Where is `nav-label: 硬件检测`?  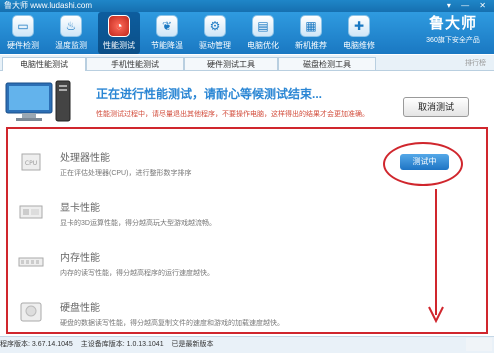
nav-label: 硬件检测 is located at coordinates (23, 45).